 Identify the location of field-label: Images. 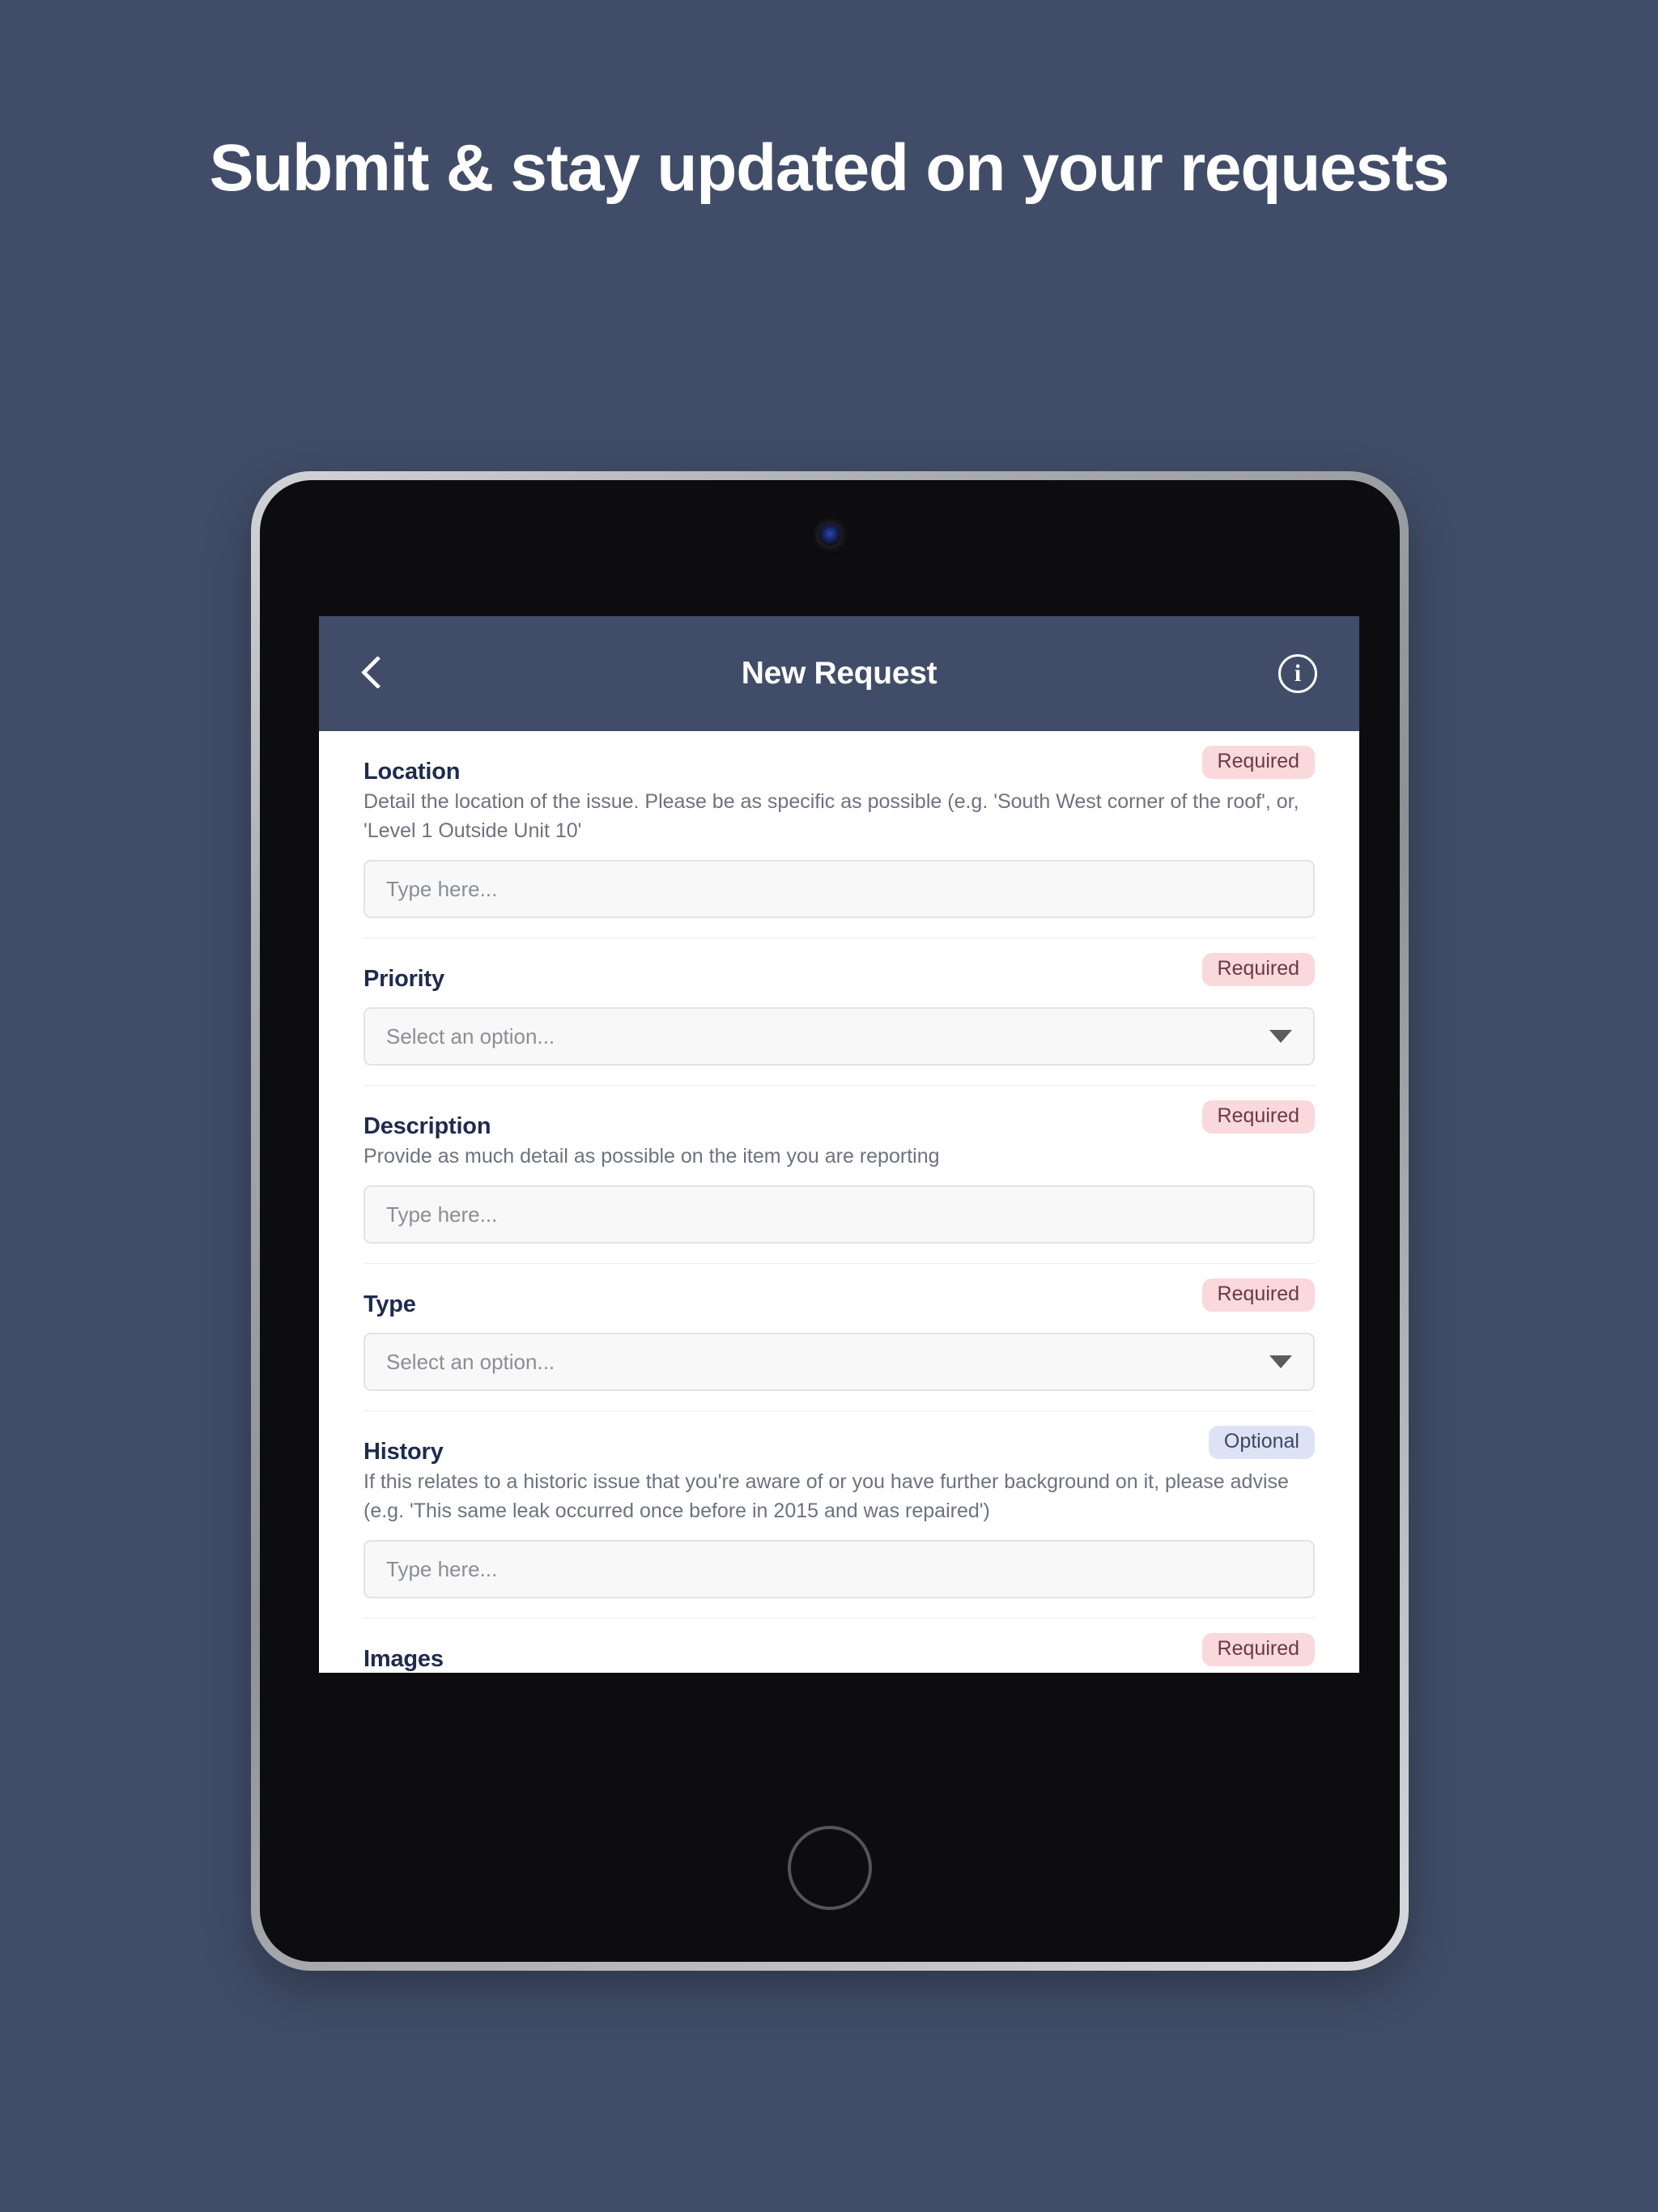
(403, 1659).